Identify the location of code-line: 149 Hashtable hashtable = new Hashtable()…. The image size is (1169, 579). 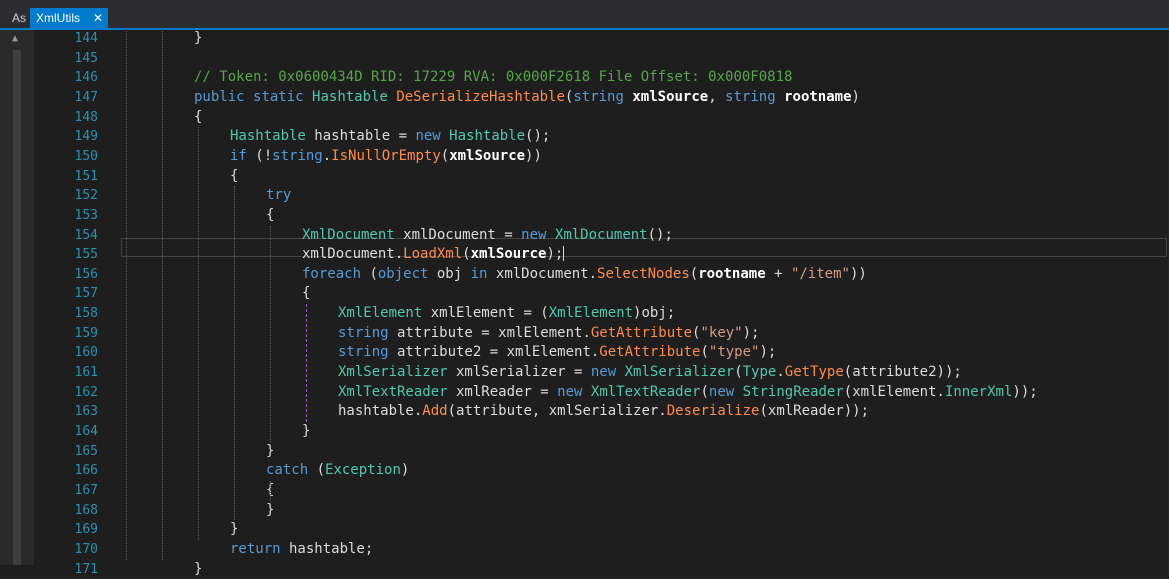
(584, 137).